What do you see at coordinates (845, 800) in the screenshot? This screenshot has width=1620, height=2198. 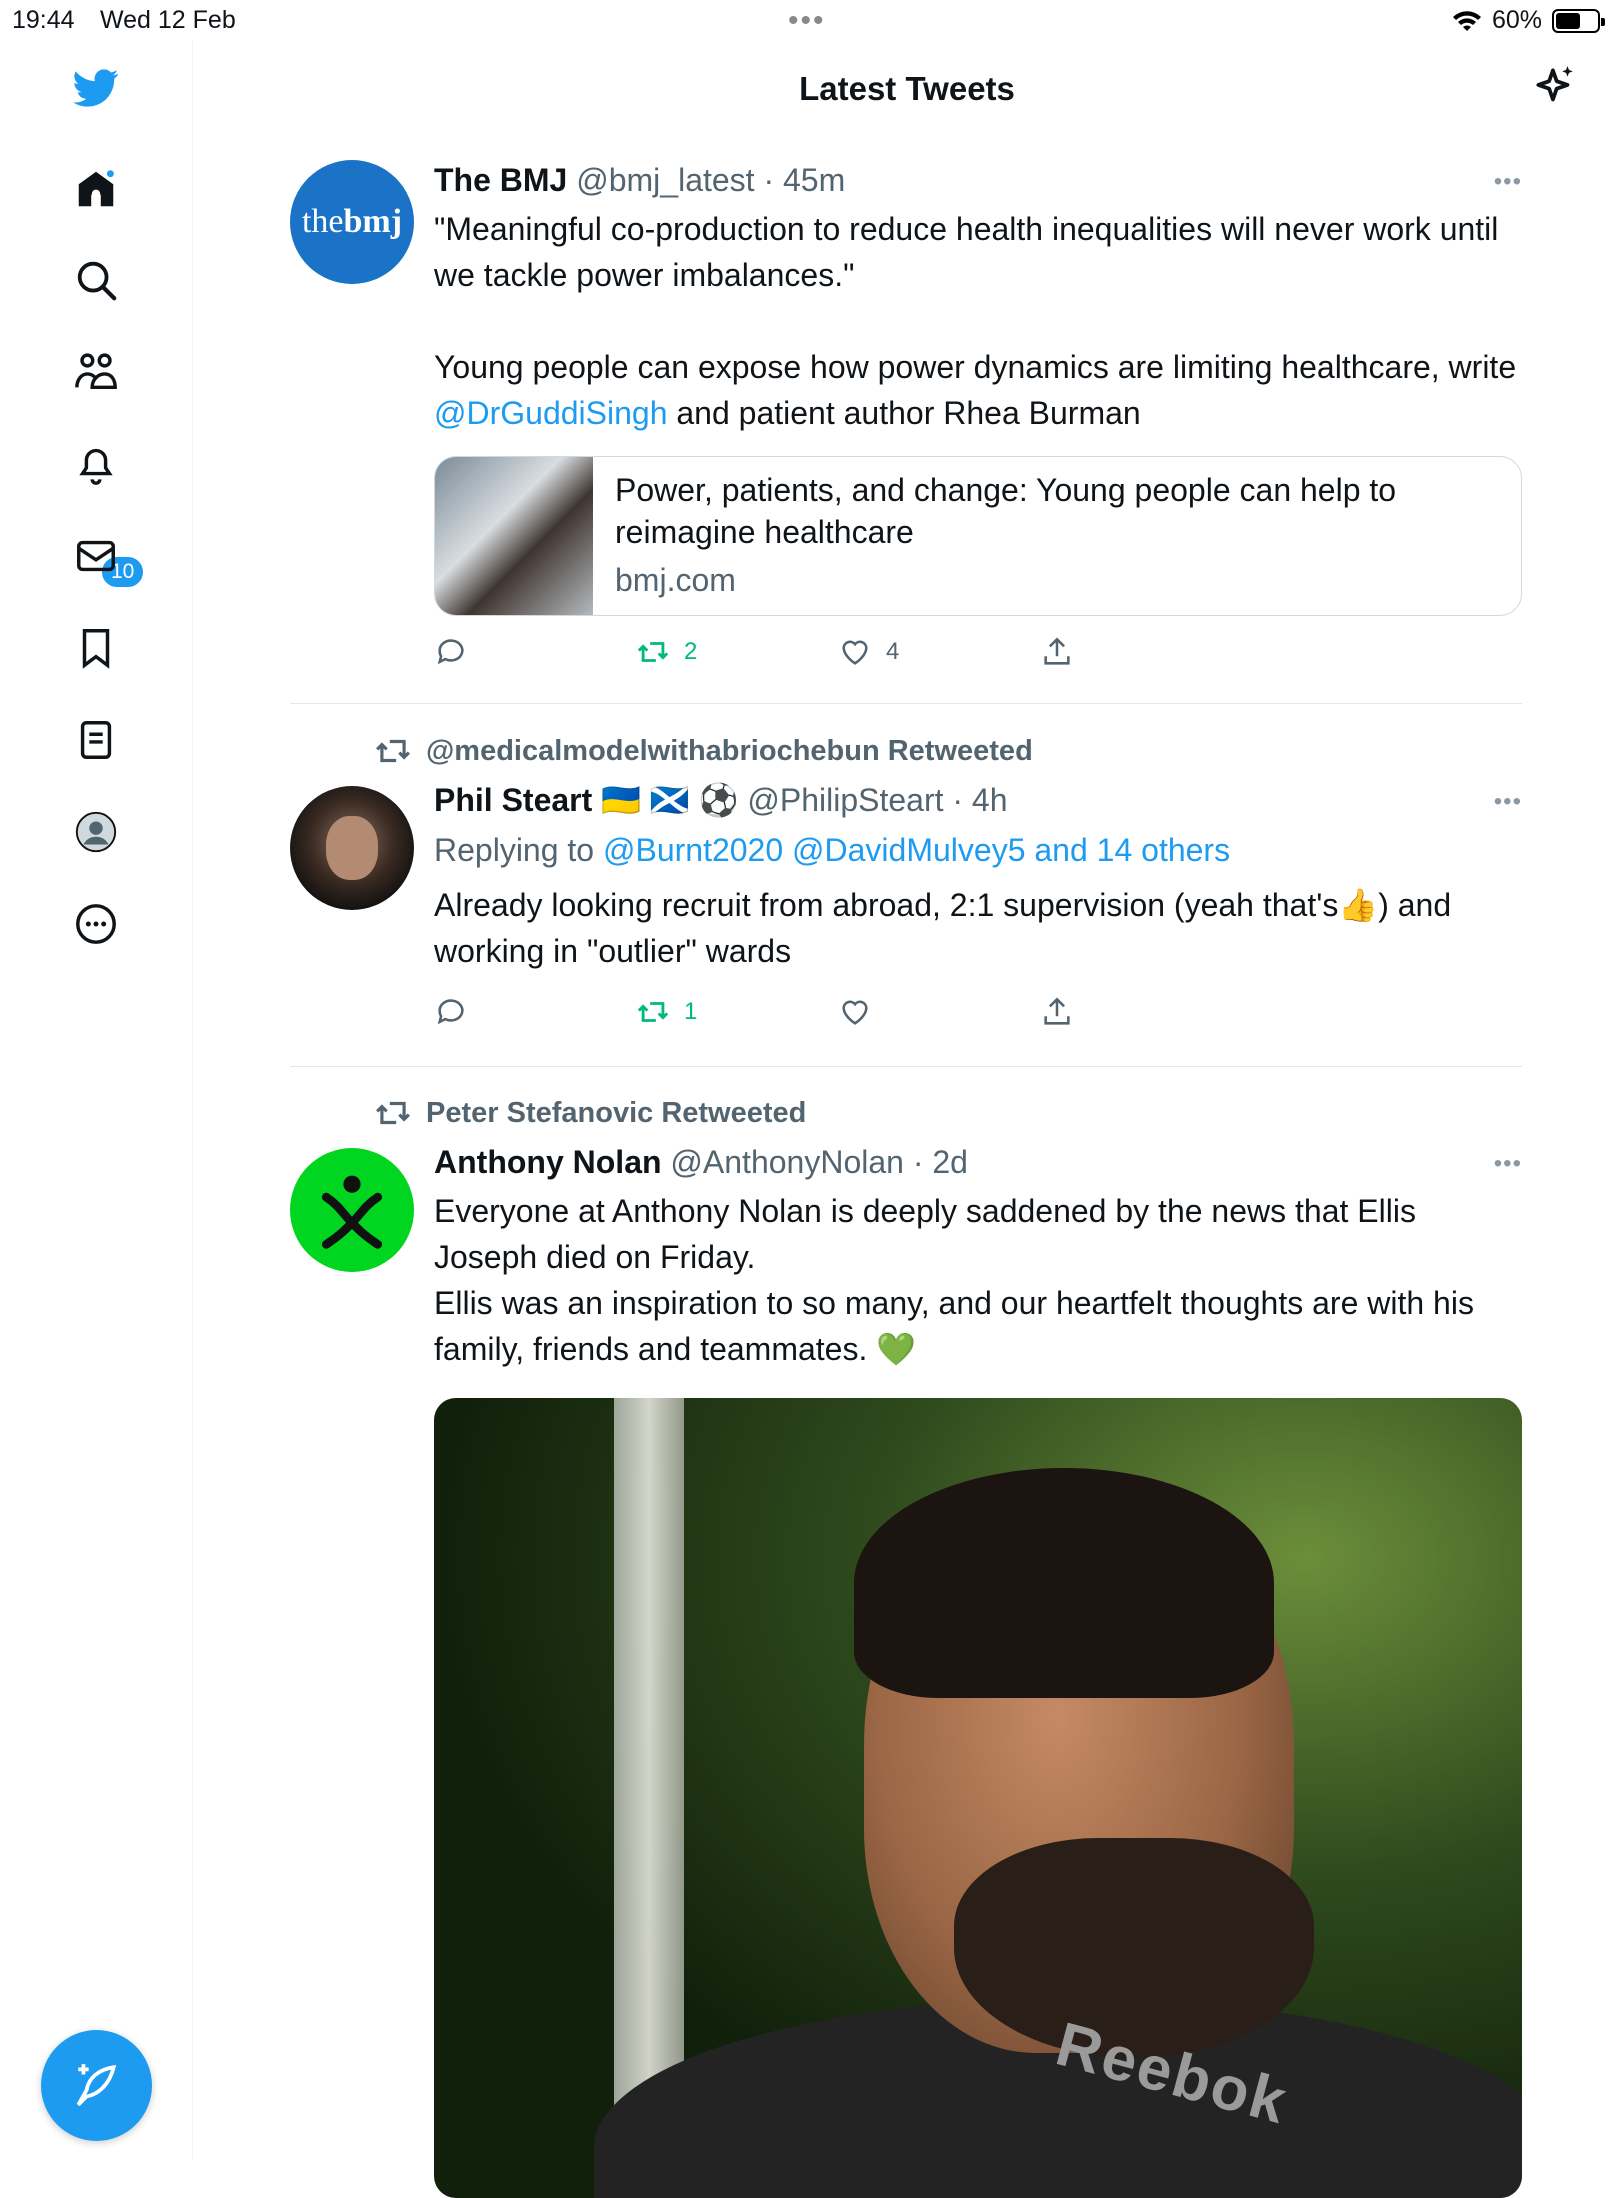 I see `author-handle: @PhilipSteart` at bounding box center [845, 800].